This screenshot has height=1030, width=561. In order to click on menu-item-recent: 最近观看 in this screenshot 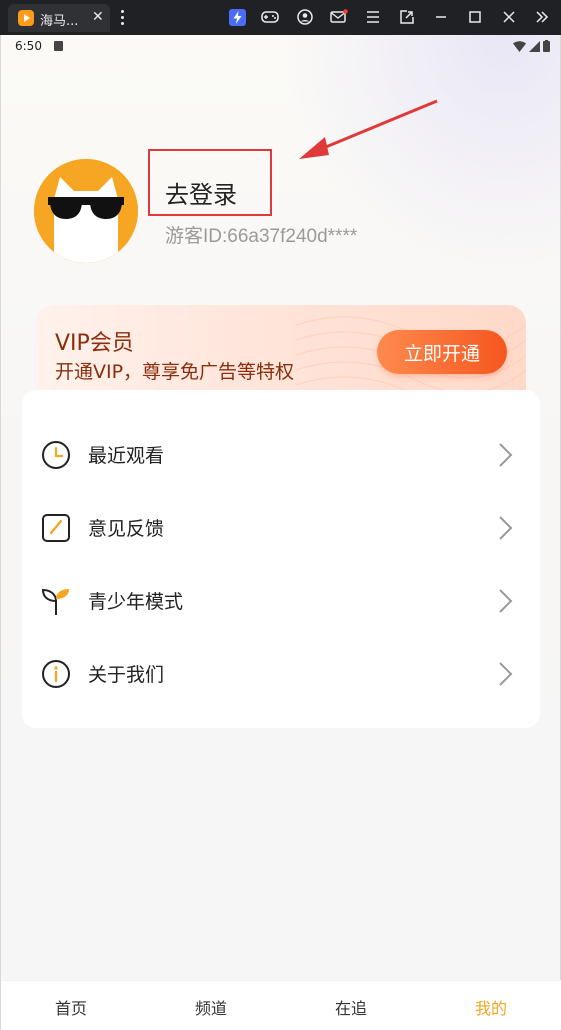, I will do `click(281, 455)`.